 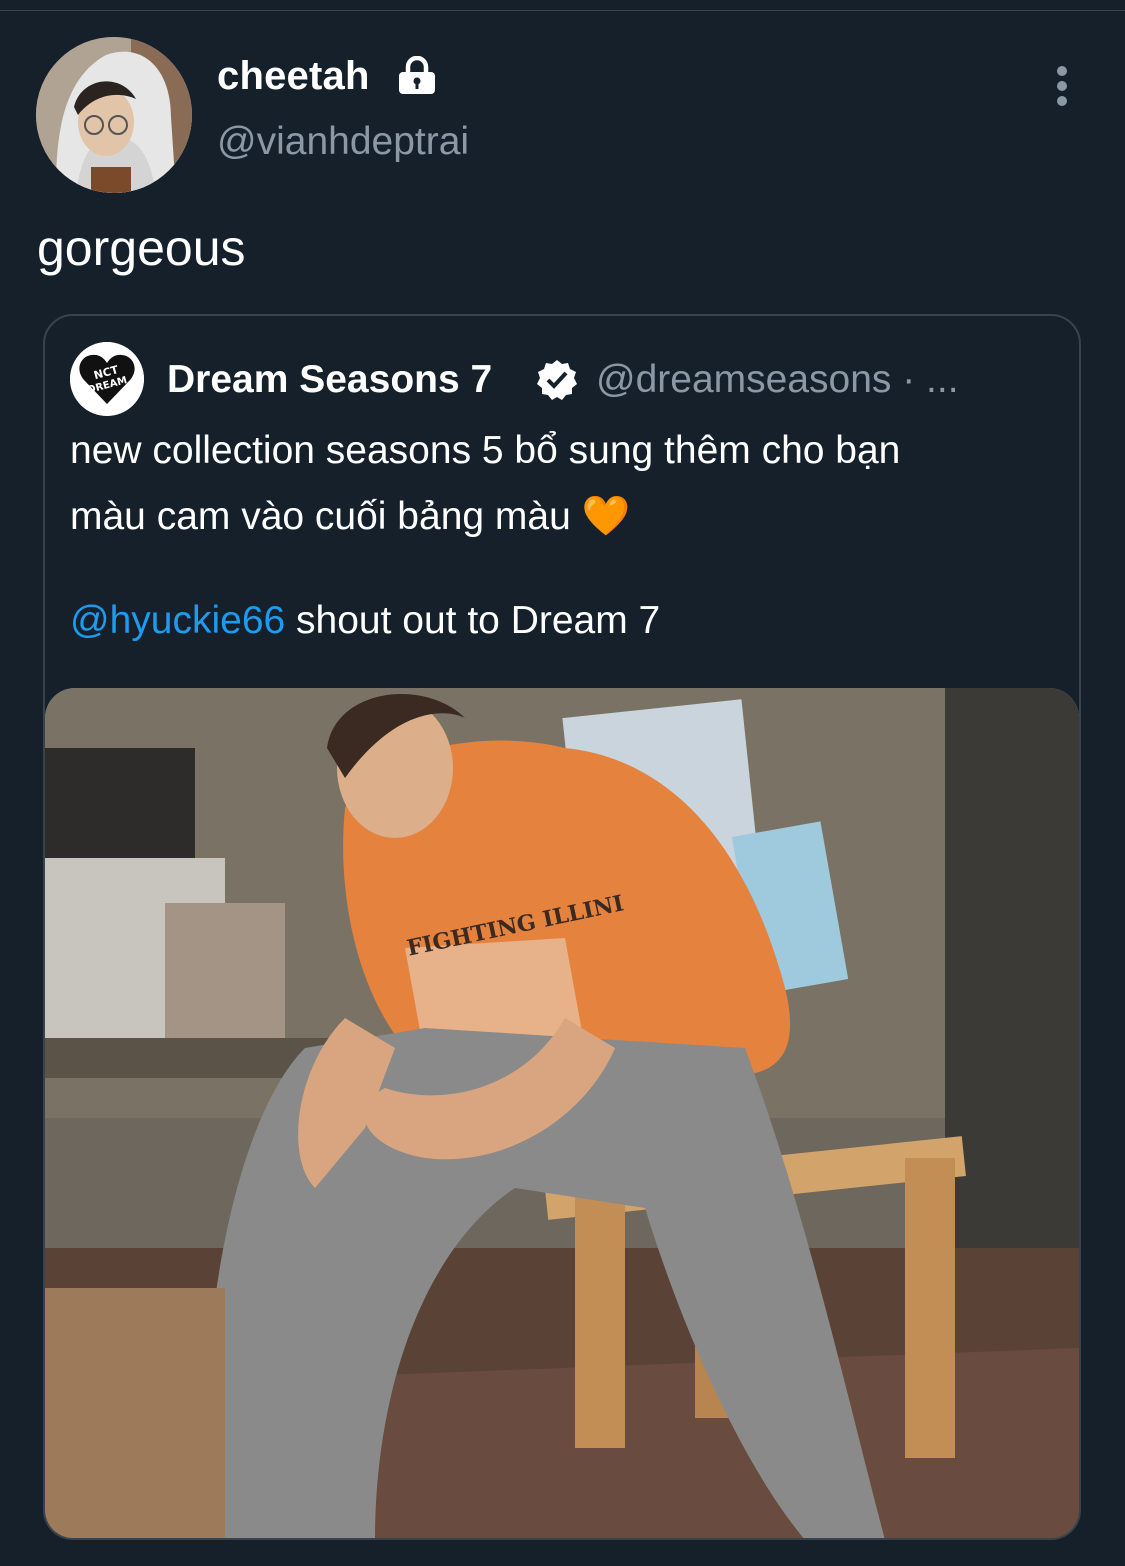 I want to click on lock-icon, so click(x=417, y=75).